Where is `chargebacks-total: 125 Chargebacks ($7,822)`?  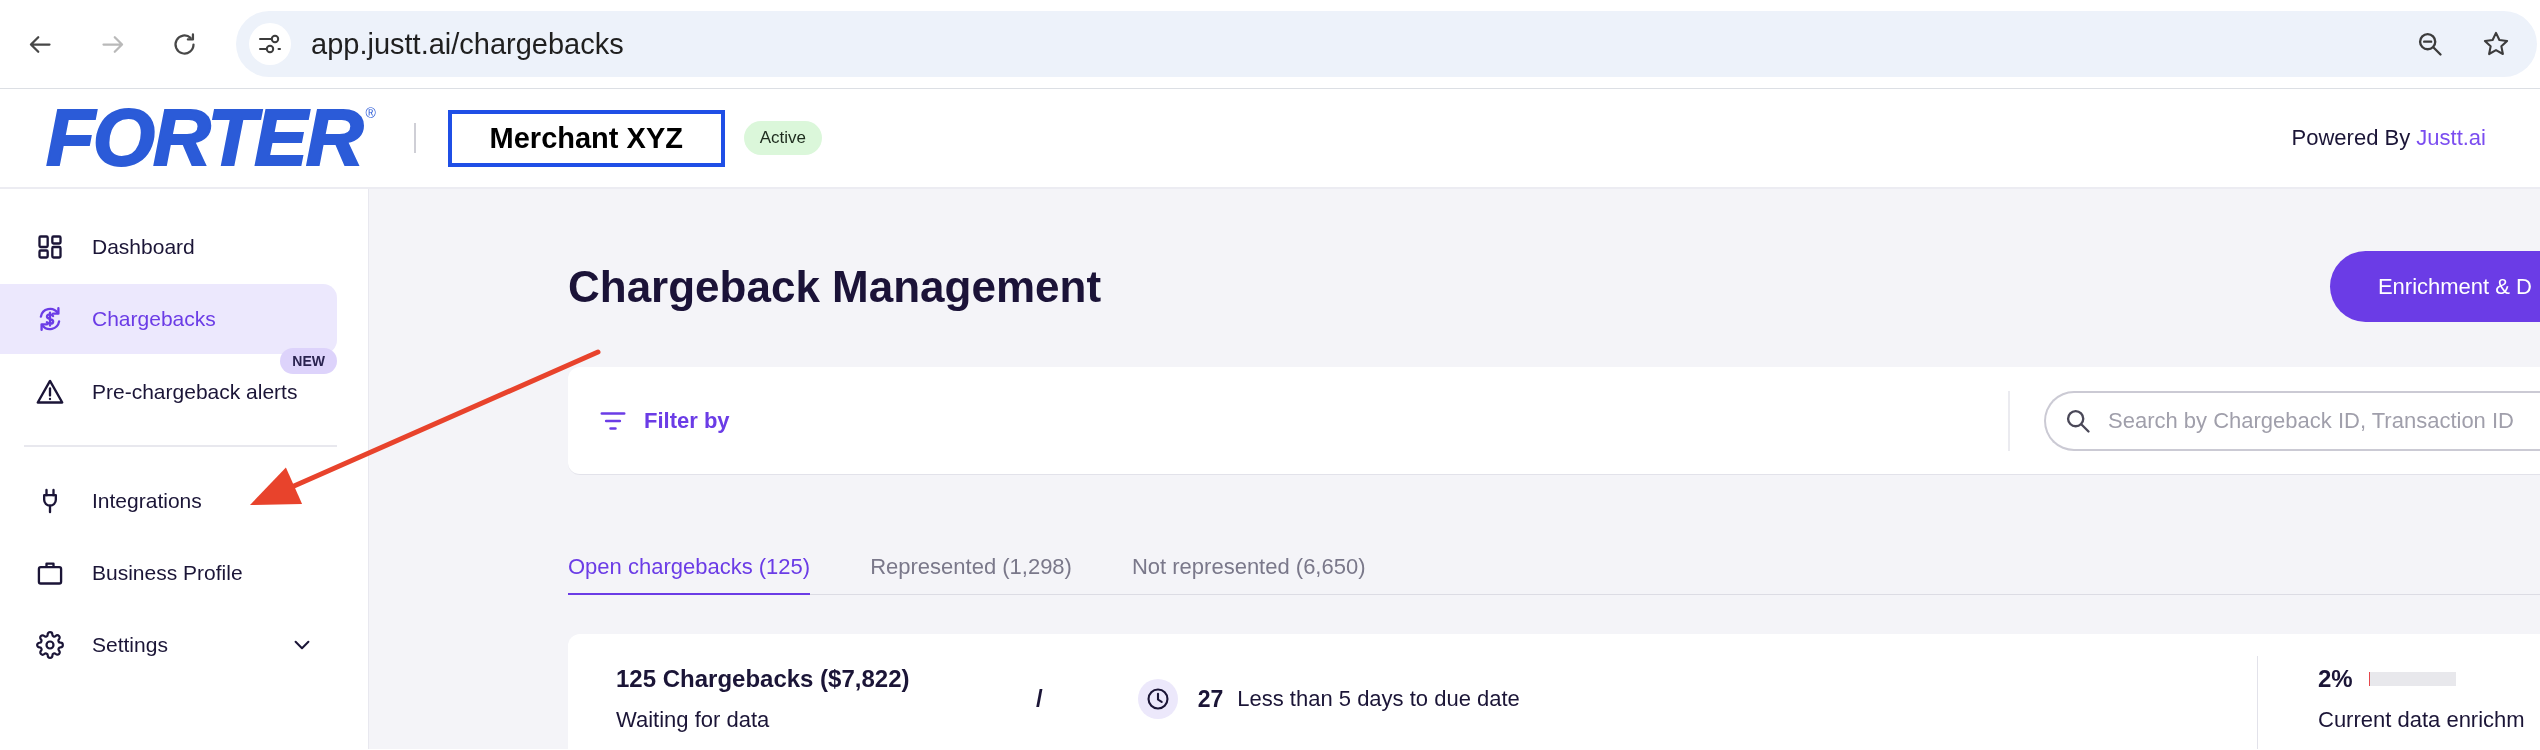 chargebacks-total: 125 Chargebacks ($7,822) is located at coordinates (763, 679).